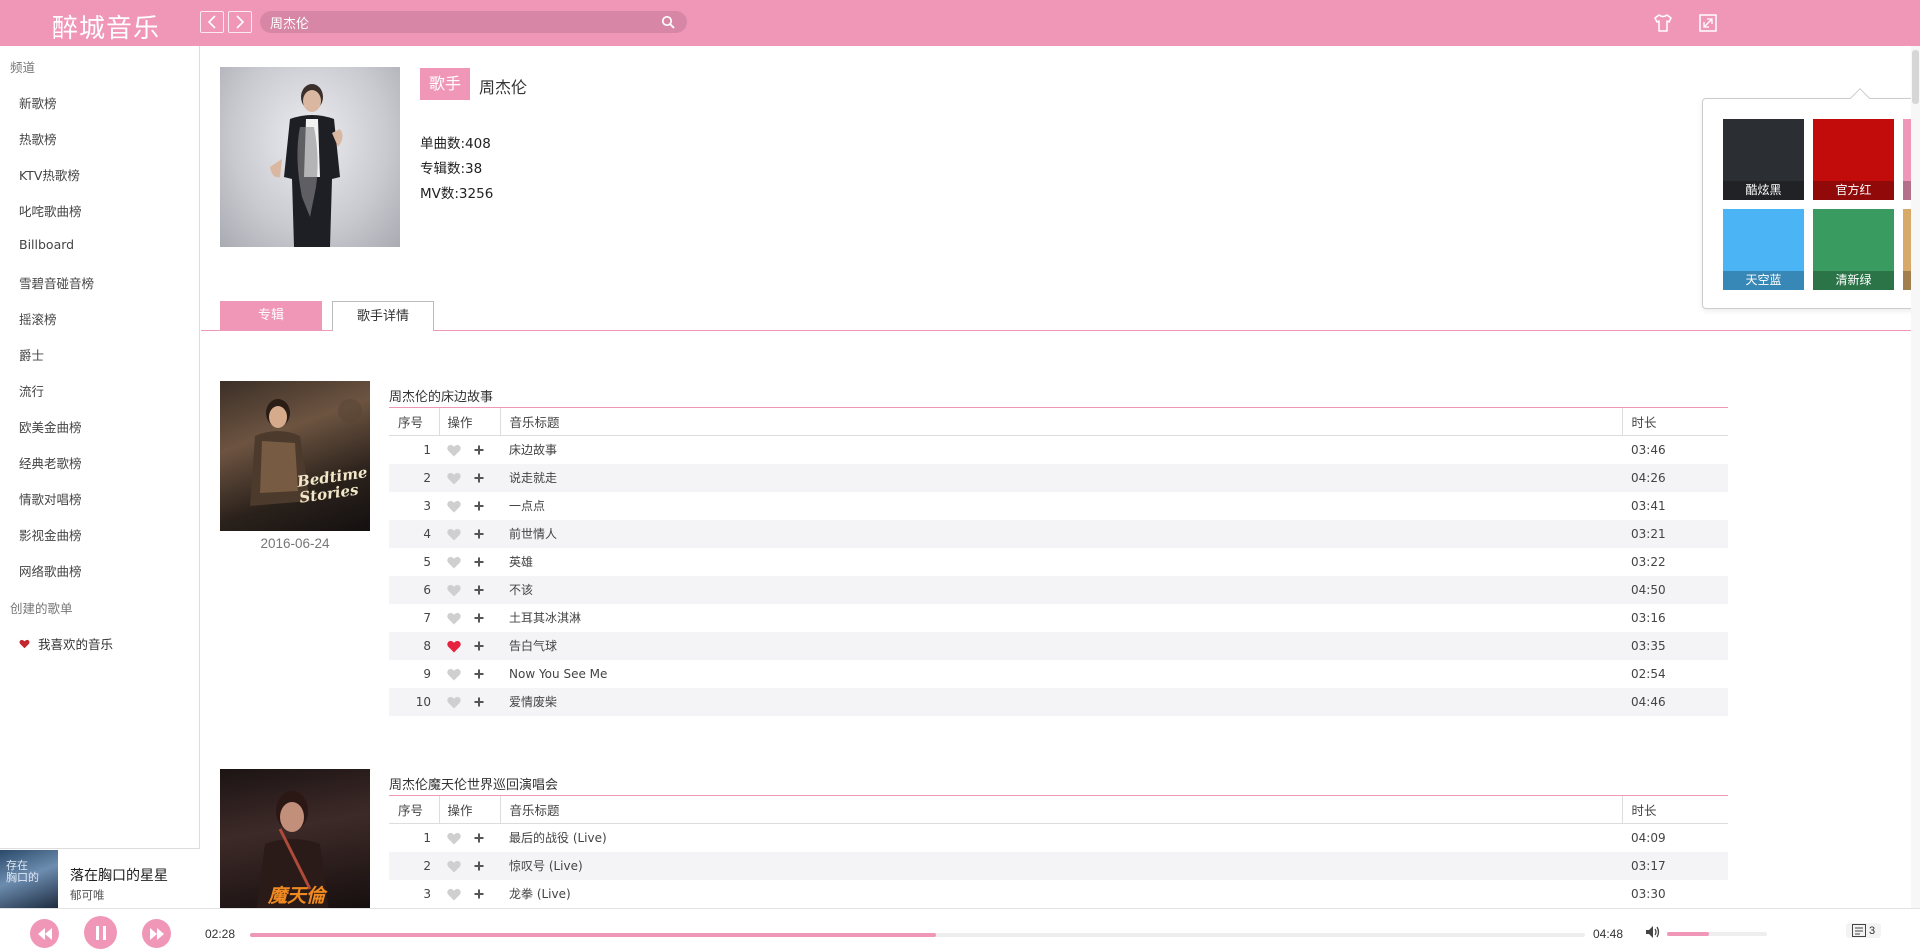 This screenshot has height=951, width=1920. What do you see at coordinates (1763, 159) in the screenshot?
I see `skin-swatch: 酷炫黑` at bounding box center [1763, 159].